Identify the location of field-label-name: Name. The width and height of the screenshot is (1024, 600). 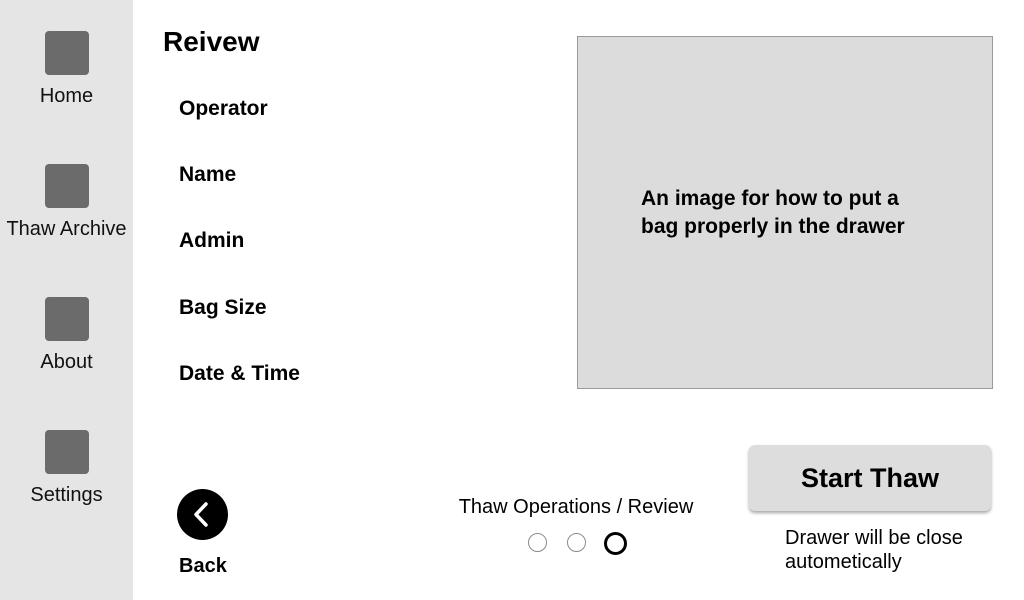
(208, 174).